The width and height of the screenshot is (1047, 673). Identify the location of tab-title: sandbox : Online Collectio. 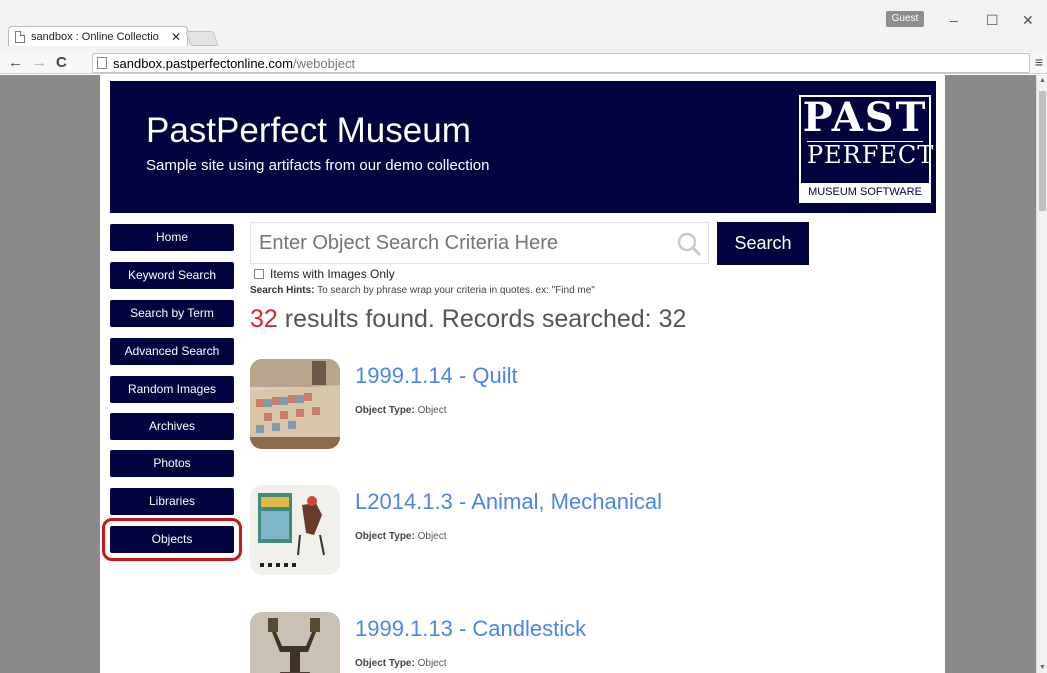
(95, 36).